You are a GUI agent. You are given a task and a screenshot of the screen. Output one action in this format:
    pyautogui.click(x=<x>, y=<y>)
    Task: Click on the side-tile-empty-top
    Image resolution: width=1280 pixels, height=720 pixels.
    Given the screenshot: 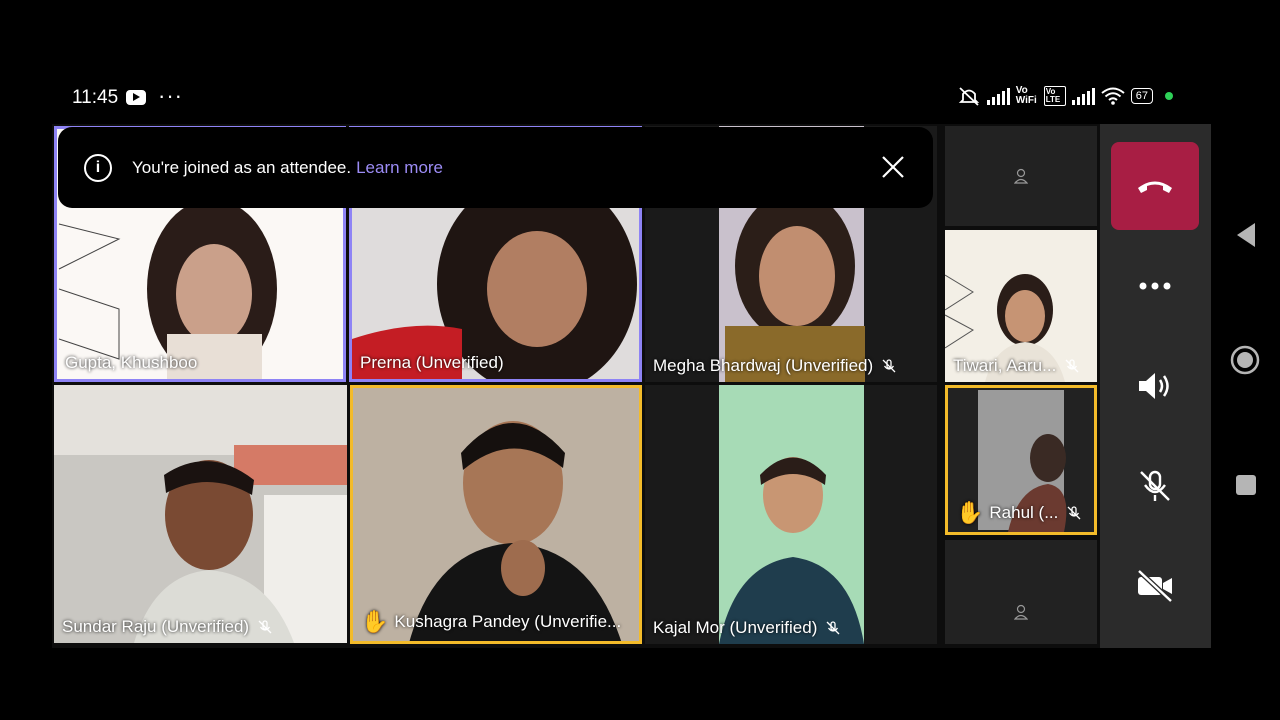 What is the action you would take?
    pyautogui.click(x=1021, y=176)
    